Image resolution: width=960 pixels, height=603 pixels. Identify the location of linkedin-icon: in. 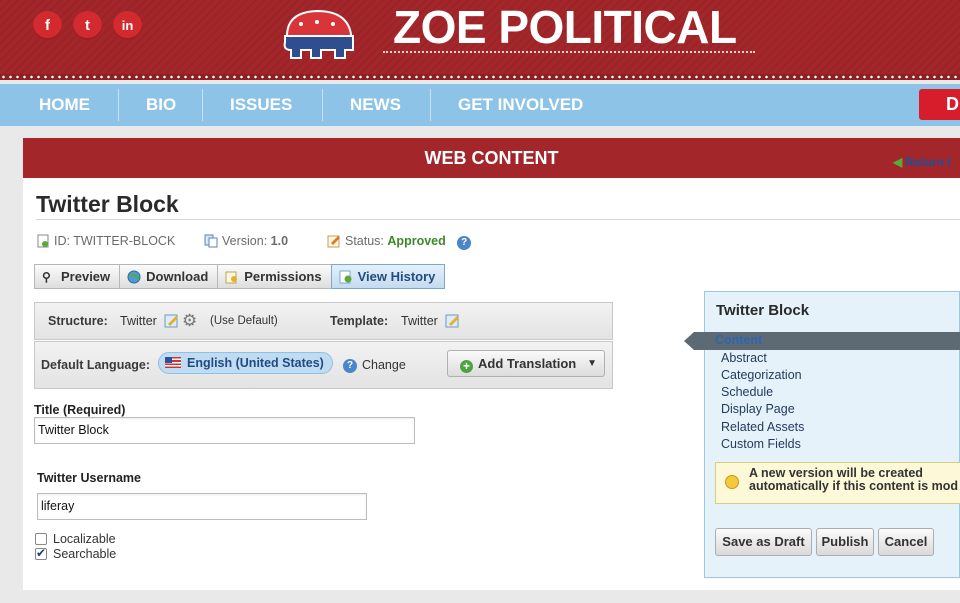
(127, 25).